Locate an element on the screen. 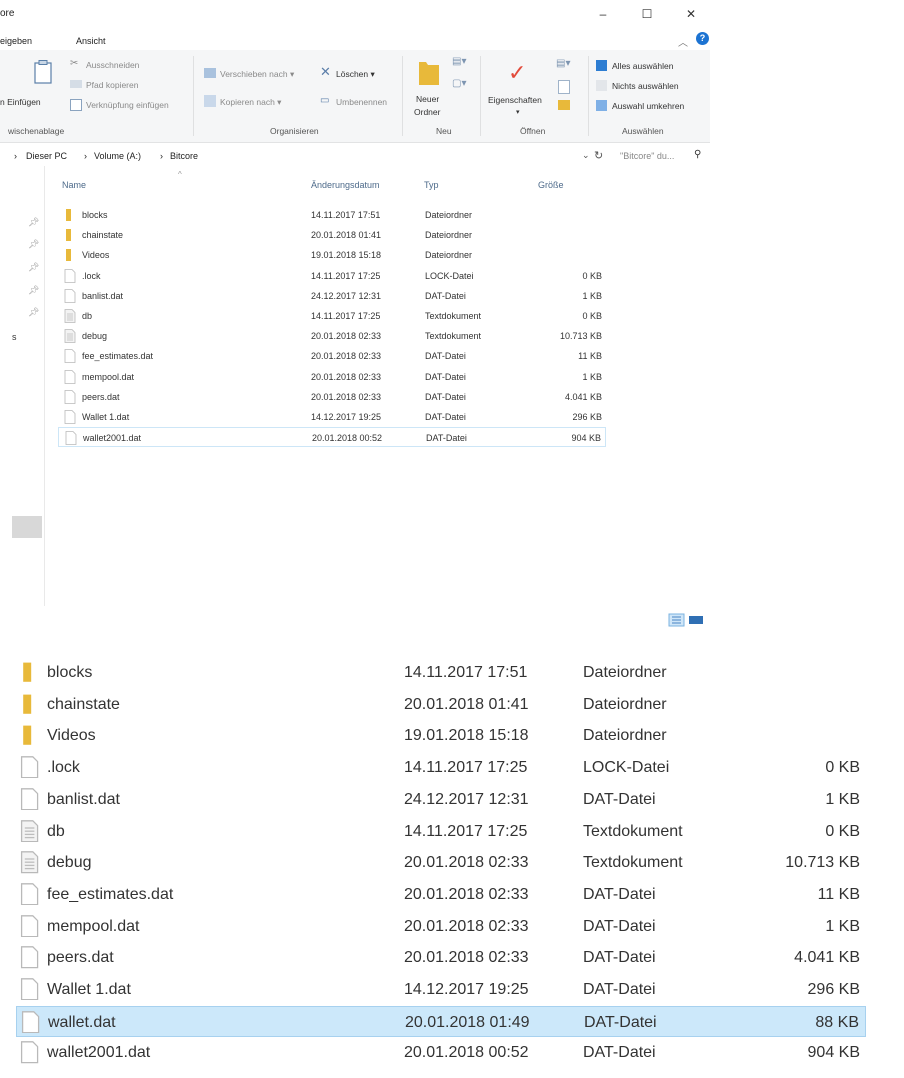 The image size is (904, 1078). search-input: "Bitcore" du... ⚲ is located at coordinates (660, 156).